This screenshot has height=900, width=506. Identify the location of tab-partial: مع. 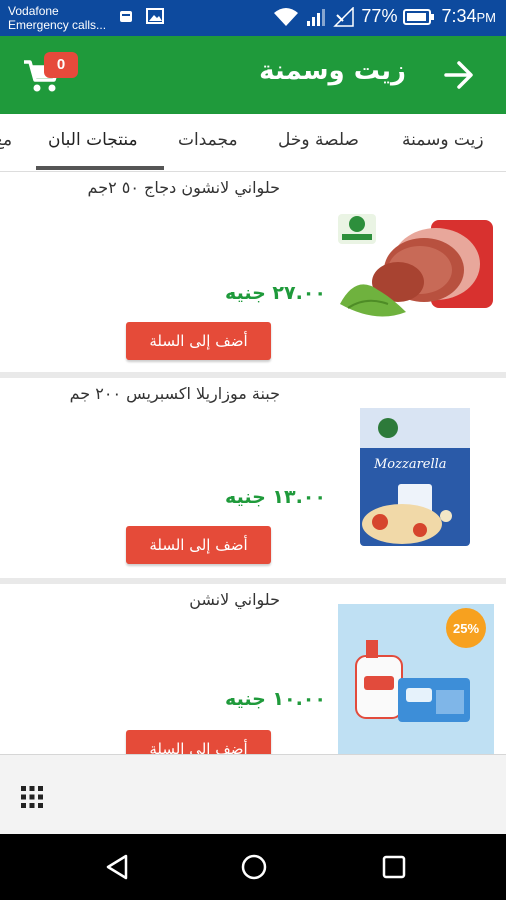
(6, 140).